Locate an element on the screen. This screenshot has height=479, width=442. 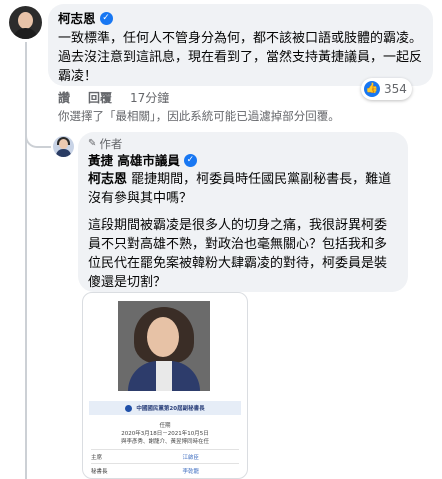
infobox-row: 秘書長 李乾龍 is located at coordinates (165, 469).